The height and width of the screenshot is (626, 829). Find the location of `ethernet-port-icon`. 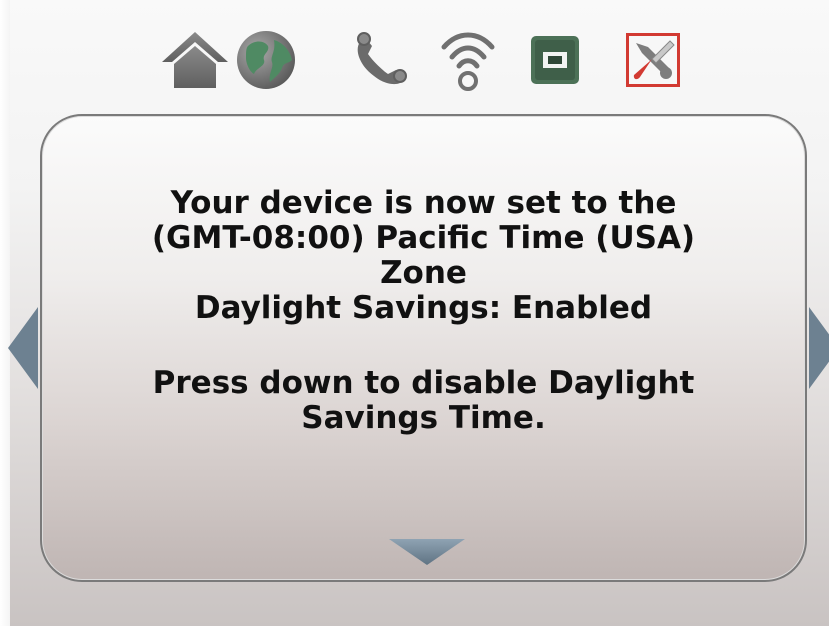

ethernet-port-icon is located at coordinates (555, 60).